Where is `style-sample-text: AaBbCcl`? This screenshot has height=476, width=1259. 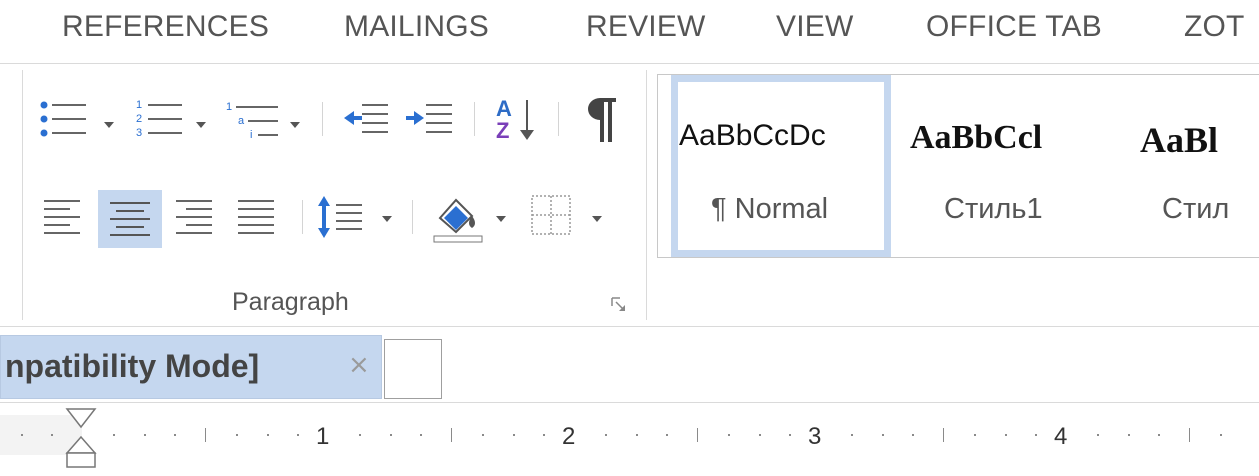 style-sample-text: AaBbCcl is located at coordinates (976, 137).